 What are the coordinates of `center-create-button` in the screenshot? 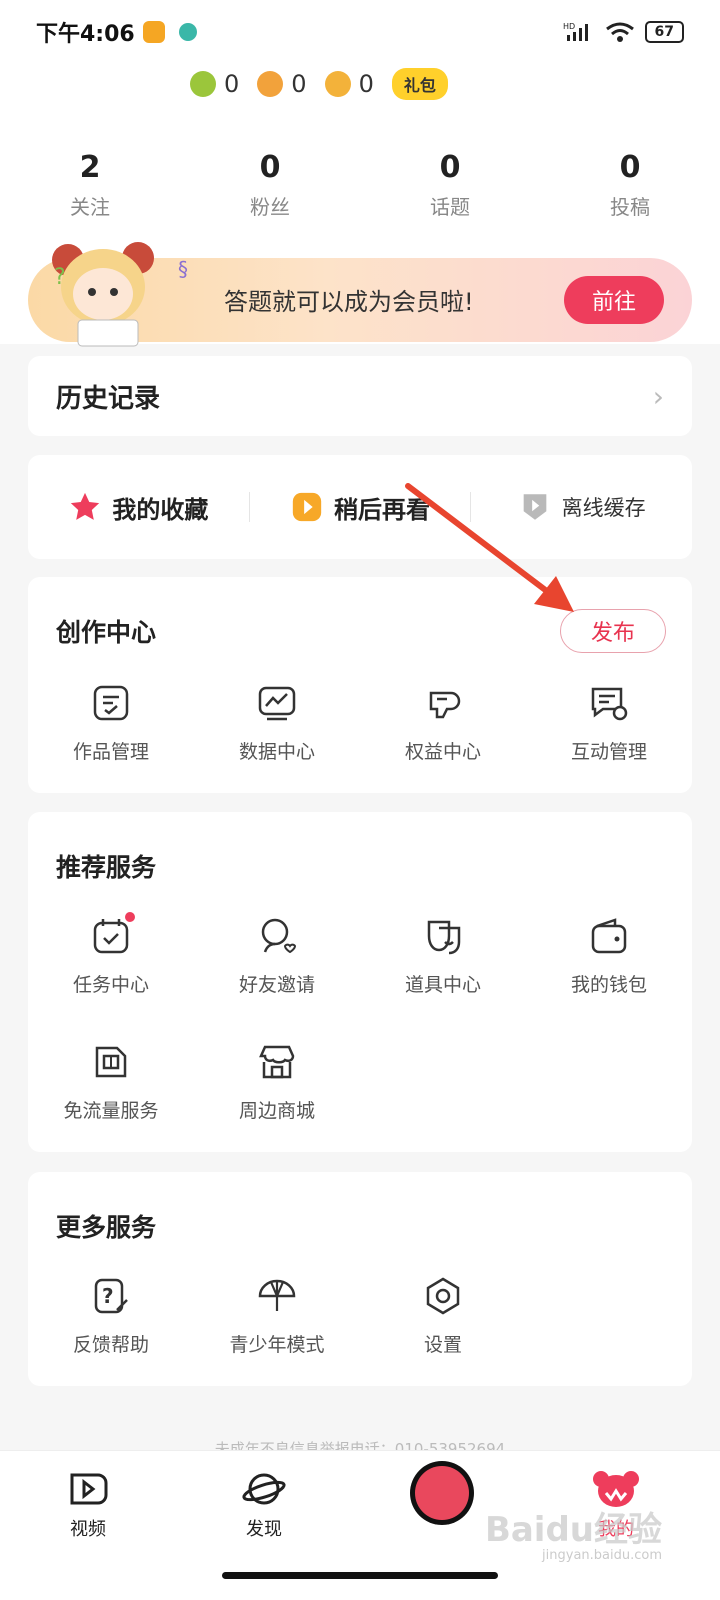 It's located at (442, 1493).